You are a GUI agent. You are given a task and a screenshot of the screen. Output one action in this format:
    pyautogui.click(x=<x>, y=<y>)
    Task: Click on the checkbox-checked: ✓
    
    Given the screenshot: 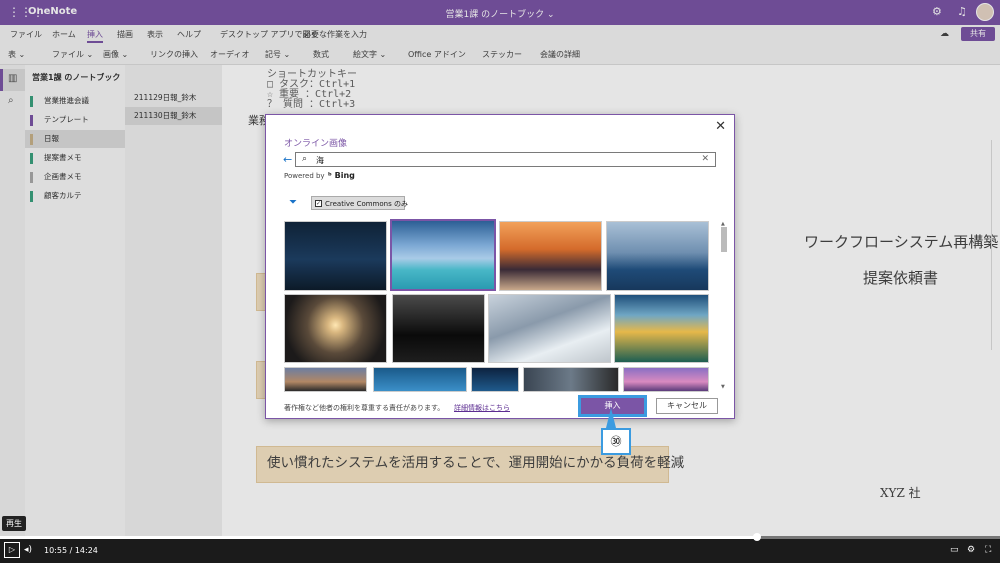 What is the action you would take?
    pyautogui.click(x=318, y=203)
    